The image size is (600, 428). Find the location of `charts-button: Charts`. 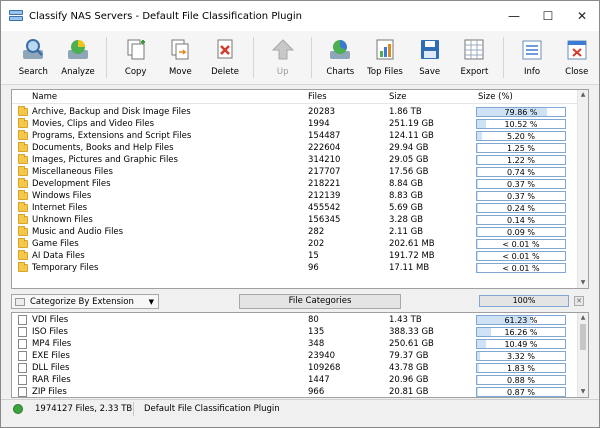

charts-button: Charts is located at coordinates (340, 57).